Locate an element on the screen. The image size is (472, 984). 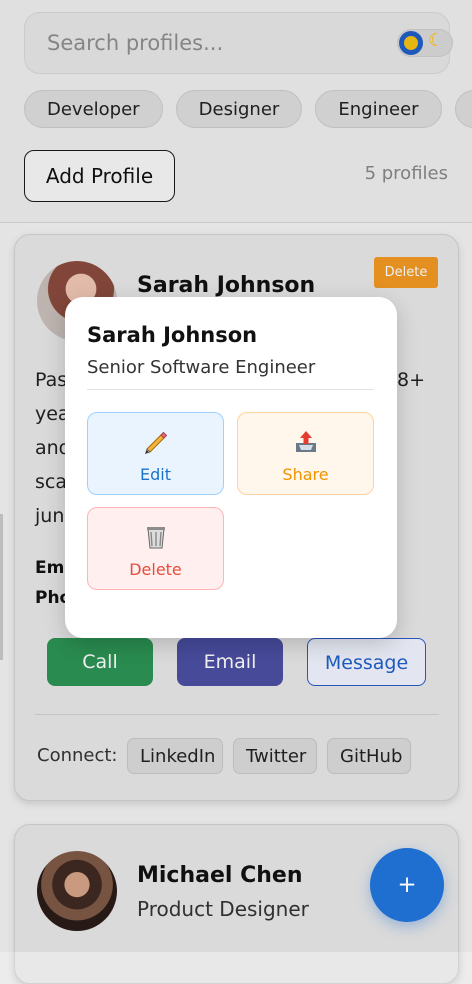
pencil-icon is located at coordinates (155, 443).